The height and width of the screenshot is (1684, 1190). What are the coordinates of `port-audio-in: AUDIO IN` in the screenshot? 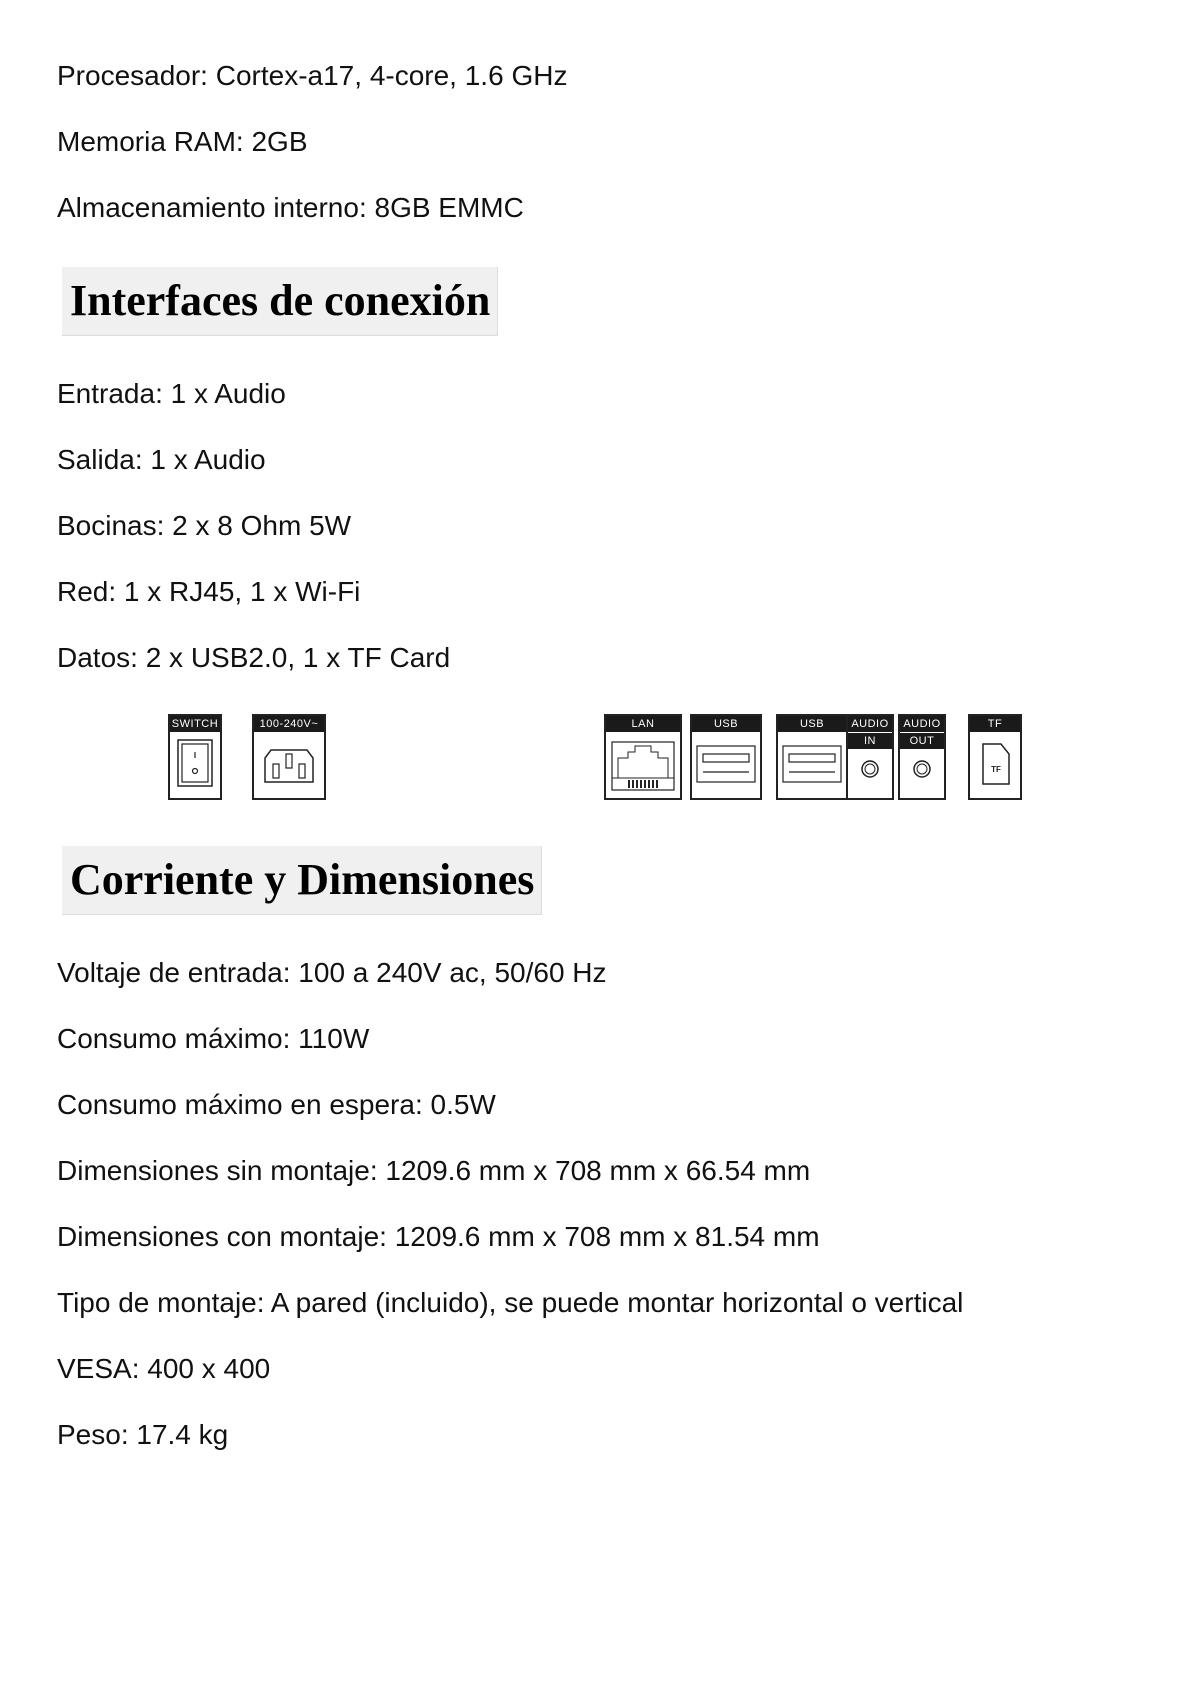 It's located at (870, 757).